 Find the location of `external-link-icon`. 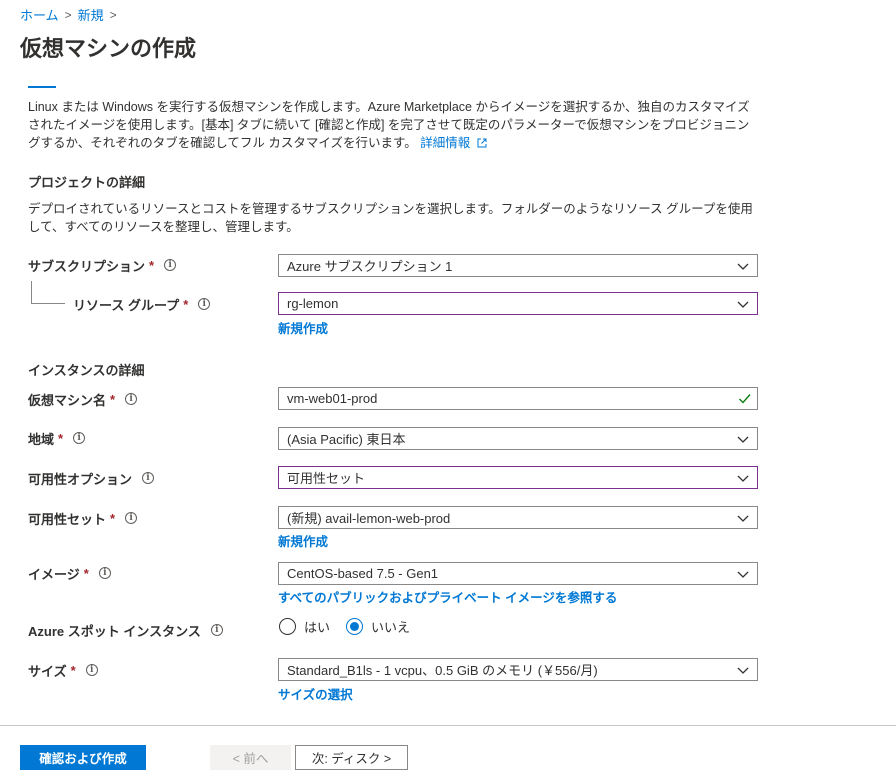

external-link-icon is located at coordinates (482, 143).